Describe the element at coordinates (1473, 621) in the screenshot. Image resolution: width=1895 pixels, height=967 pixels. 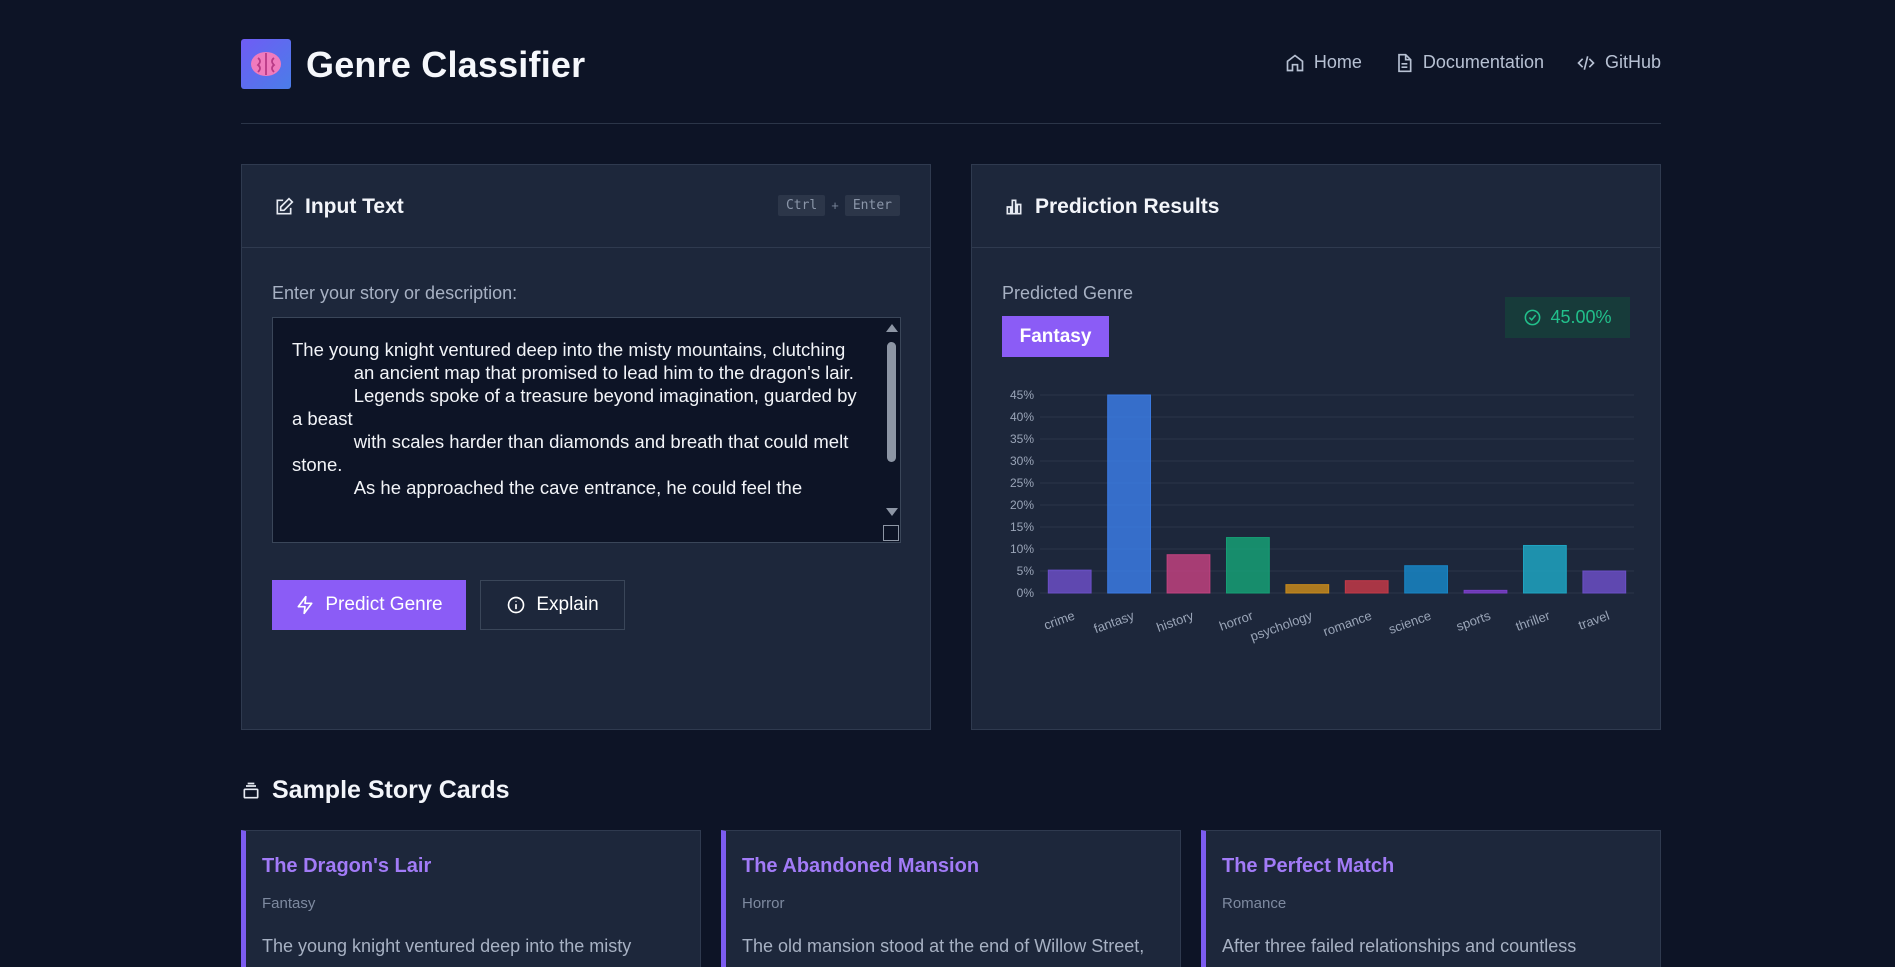
I see `x-tick-label: sports` at that location.